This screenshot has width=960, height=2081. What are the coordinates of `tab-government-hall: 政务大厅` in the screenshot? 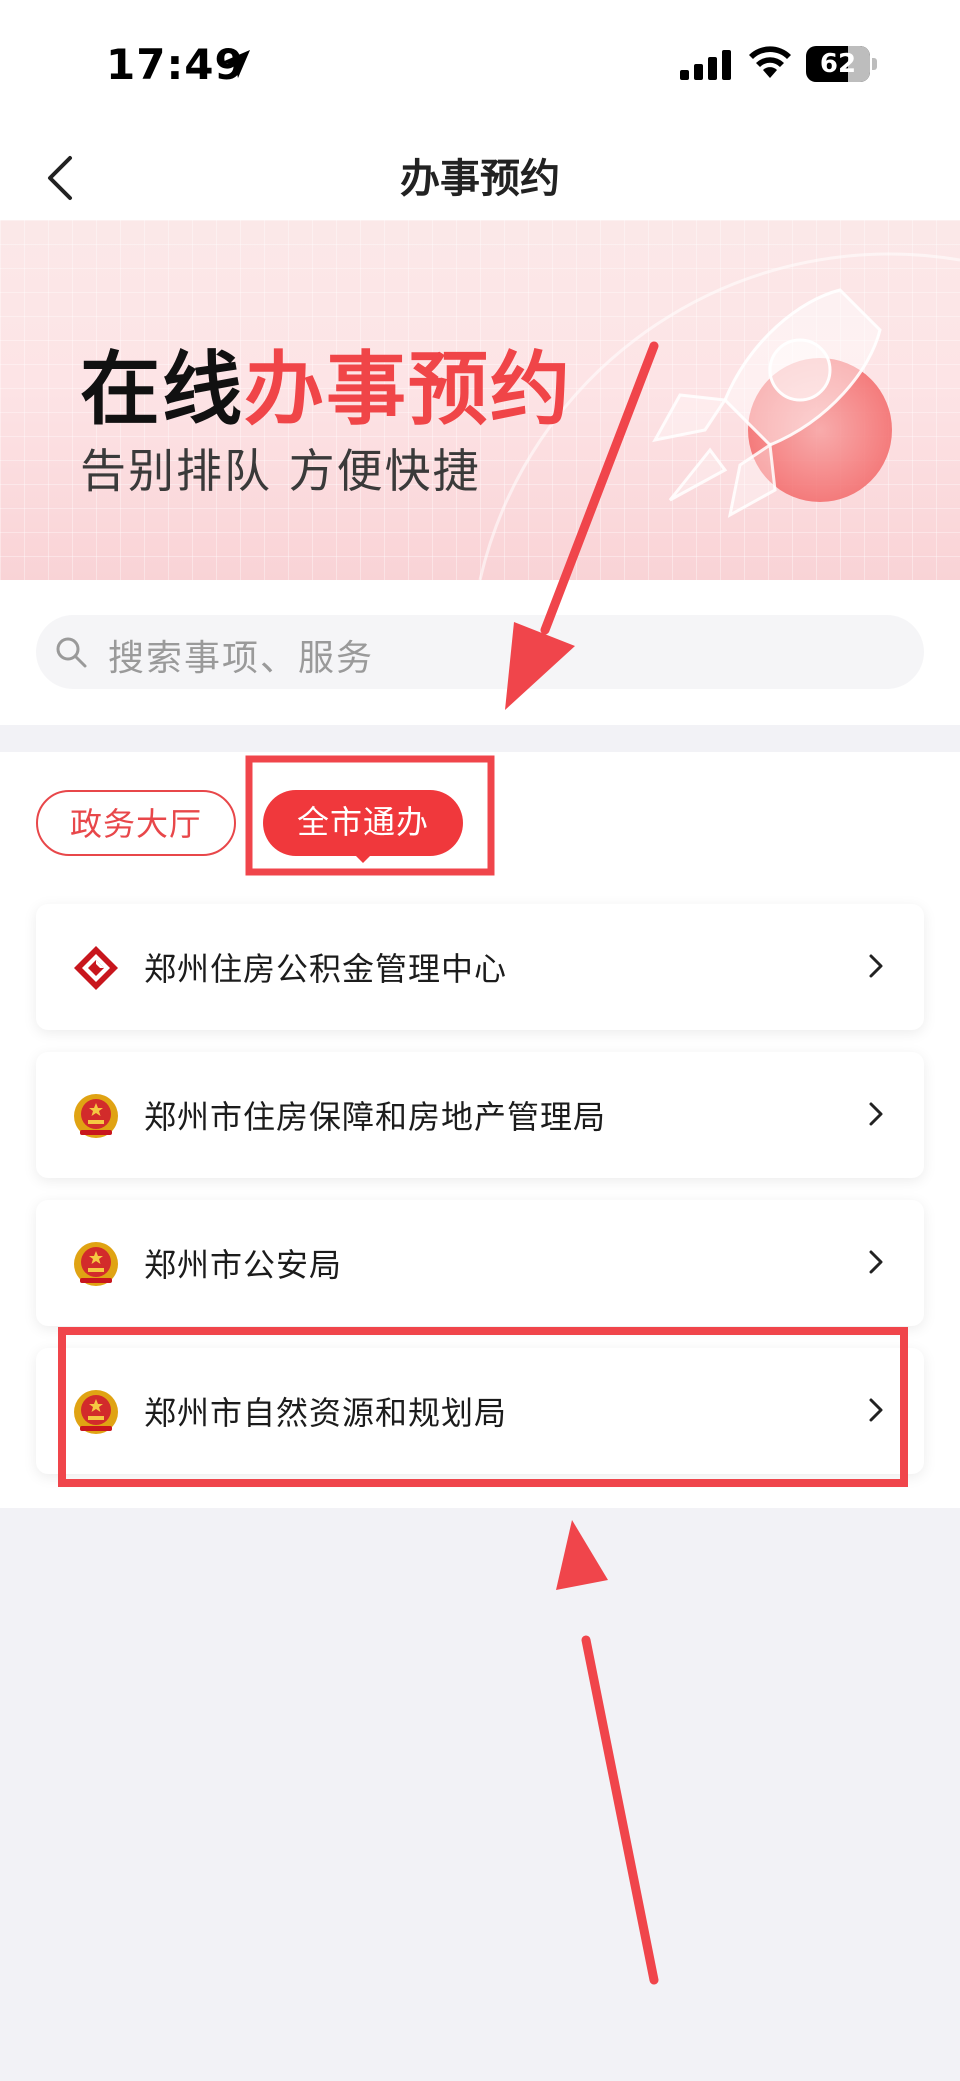 It's located at (136, 823).